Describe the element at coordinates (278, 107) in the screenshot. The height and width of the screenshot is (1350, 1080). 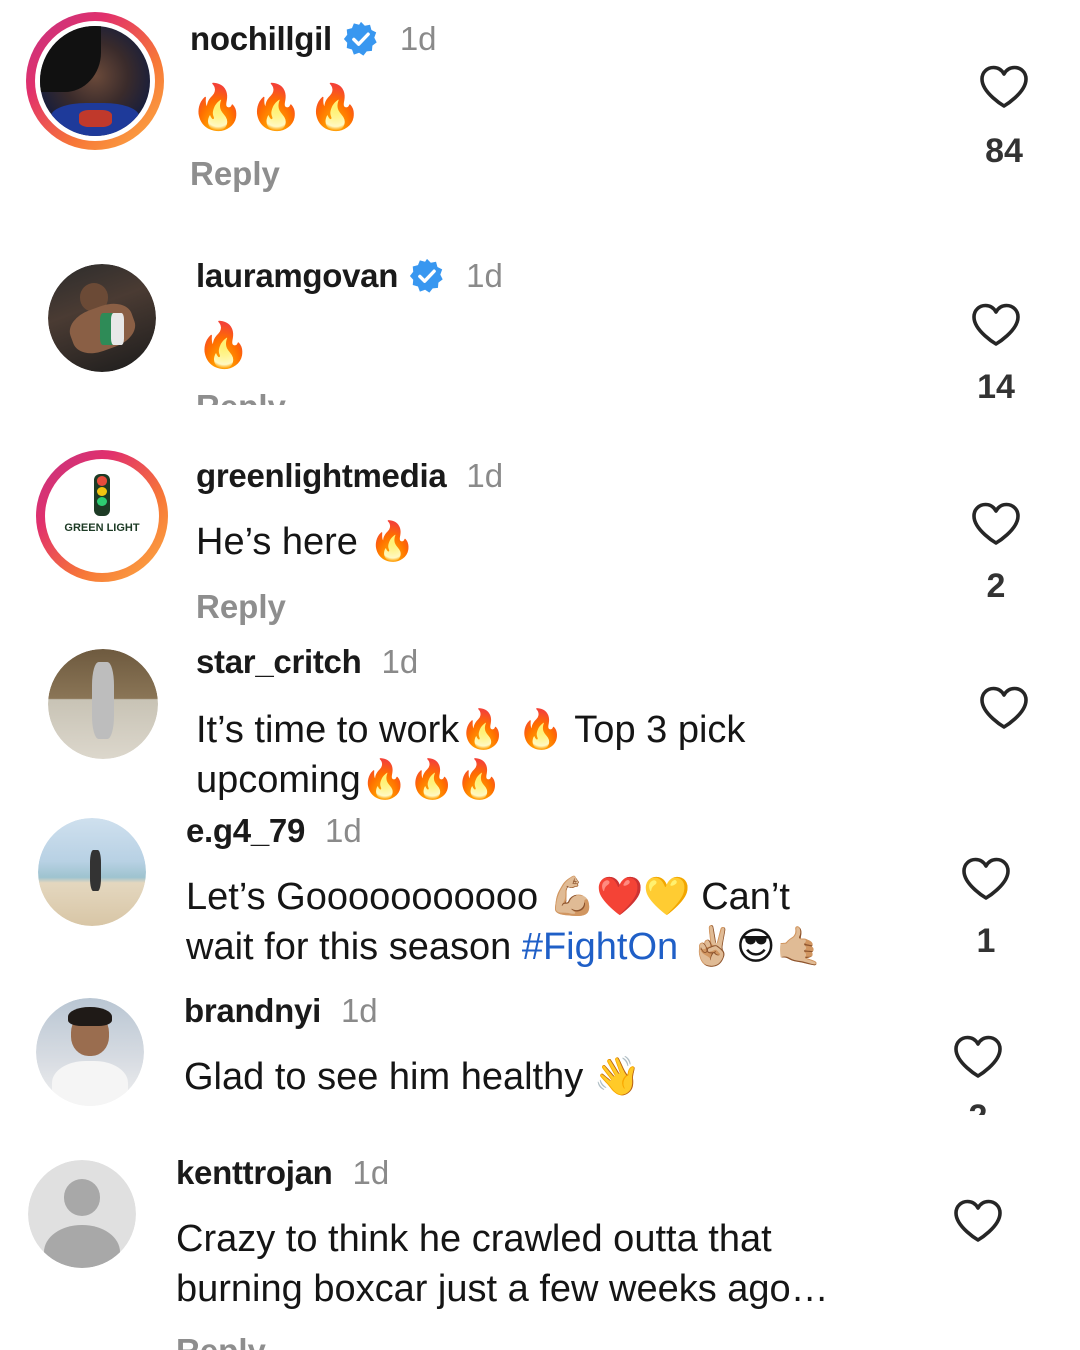
I see `comment-text: 🔥🔥🔥` at that location.